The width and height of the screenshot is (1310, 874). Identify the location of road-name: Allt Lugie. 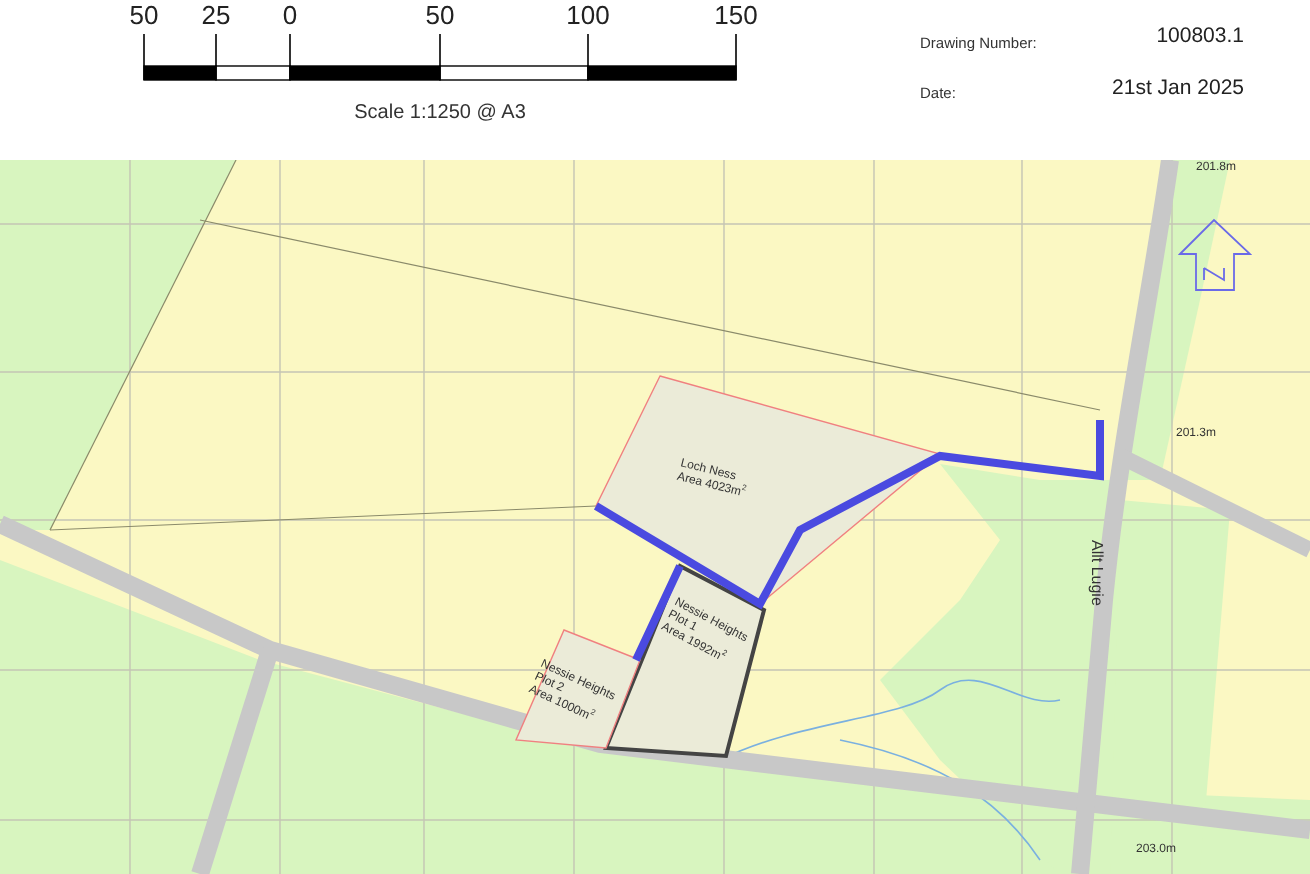
(1097, 573).